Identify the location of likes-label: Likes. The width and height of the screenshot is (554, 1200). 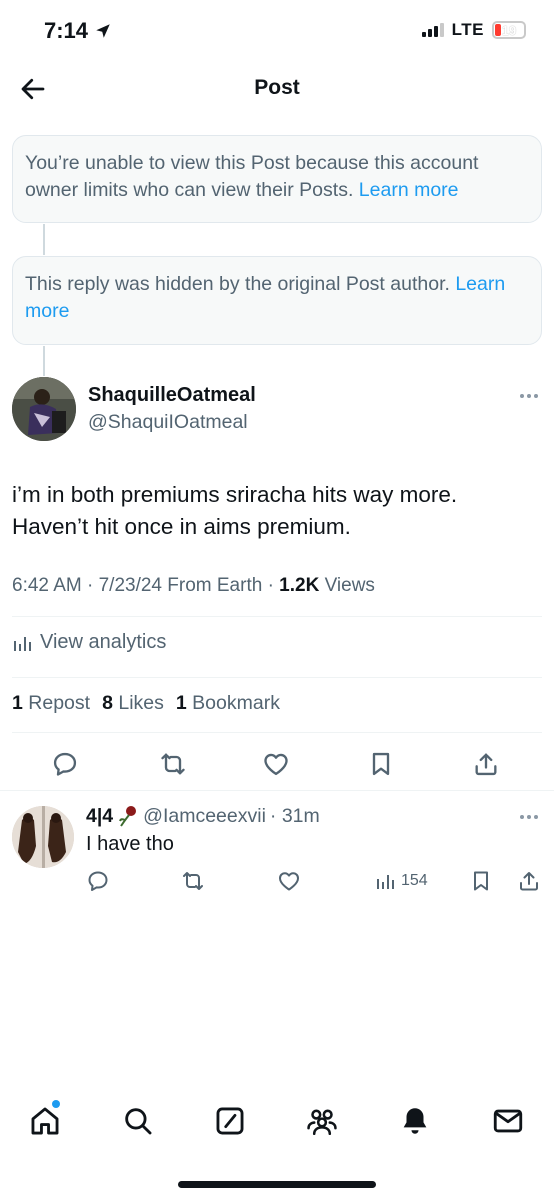
(141, 703).